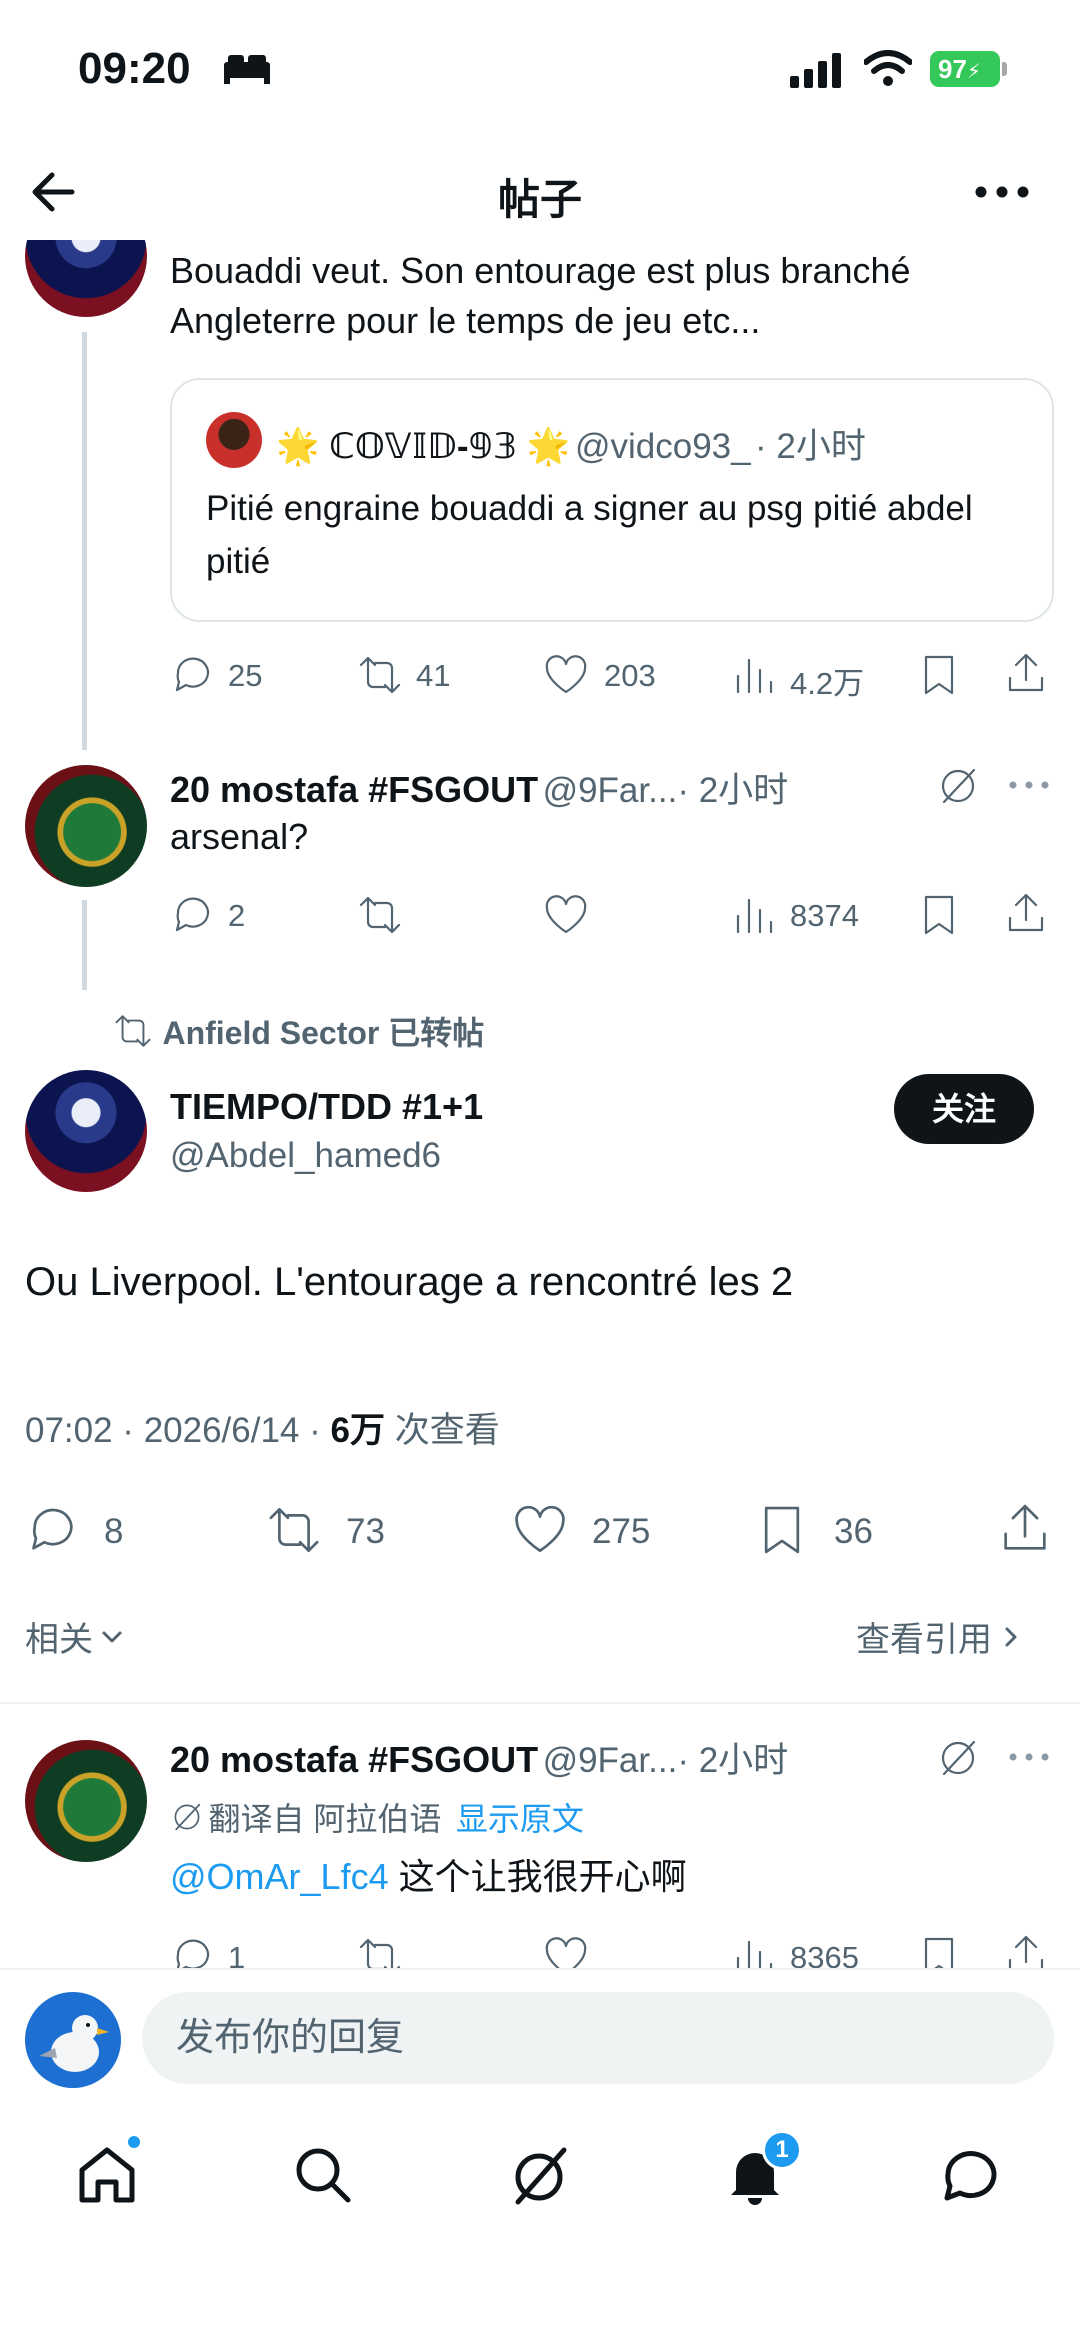  What do you see at coordinates (134, 2142) in the screenshot?
I see `home-dot` at bounding box center [134, 2142].